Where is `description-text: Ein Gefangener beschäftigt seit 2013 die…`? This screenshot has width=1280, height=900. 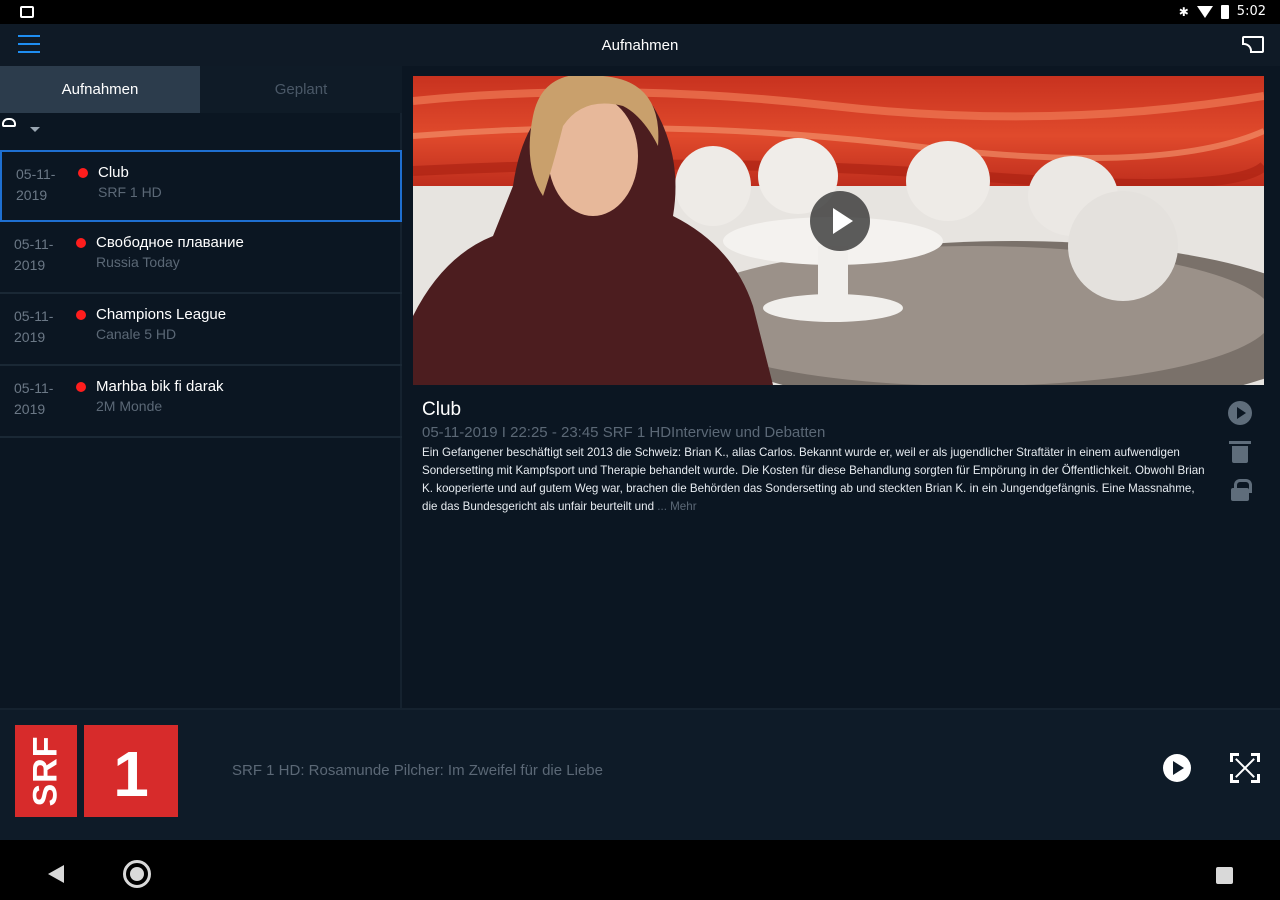
description-text: Ein Gefangener beschäftigt seit 2013 die… is located at coordinates (813, 479).